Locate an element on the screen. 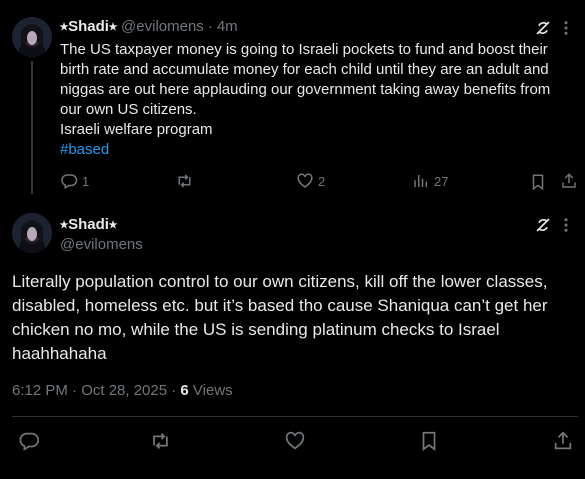  like-button is located at coordinates (295, 441).